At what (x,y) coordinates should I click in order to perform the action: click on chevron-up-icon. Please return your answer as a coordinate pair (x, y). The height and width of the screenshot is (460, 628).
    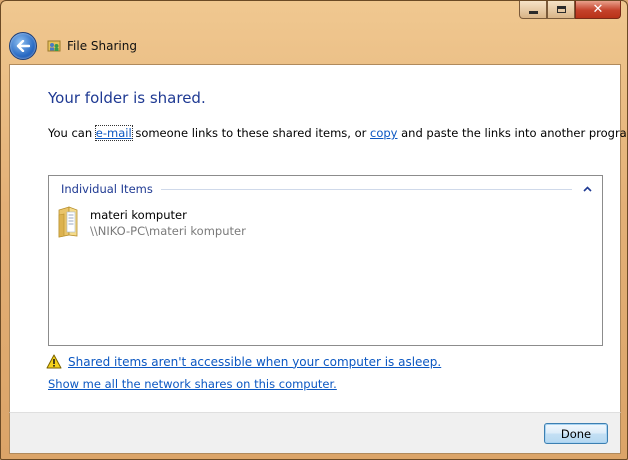
    Looking at the image, I should click on (587, 189).